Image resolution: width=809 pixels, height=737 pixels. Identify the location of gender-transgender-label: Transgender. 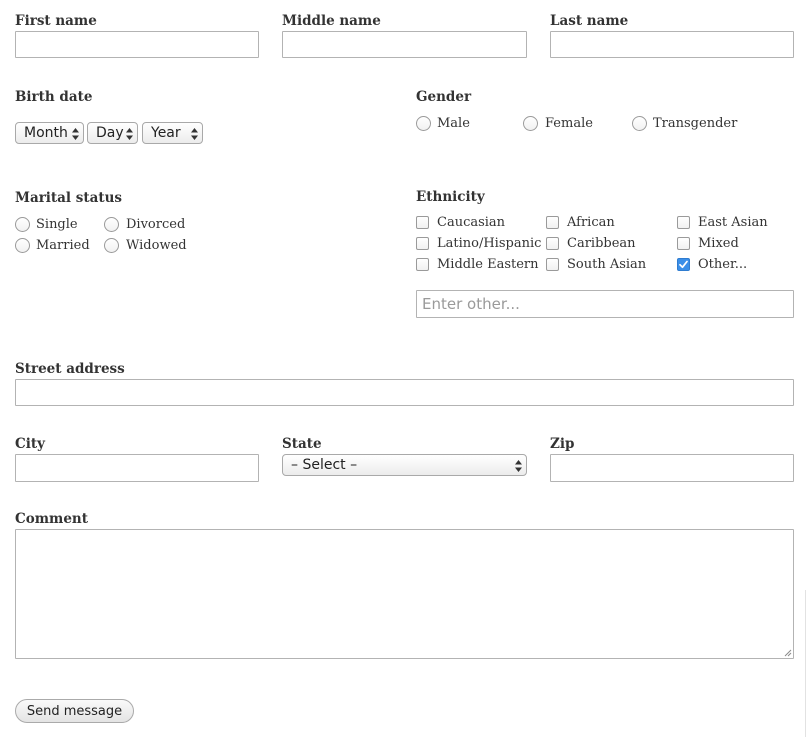
(695, 123).